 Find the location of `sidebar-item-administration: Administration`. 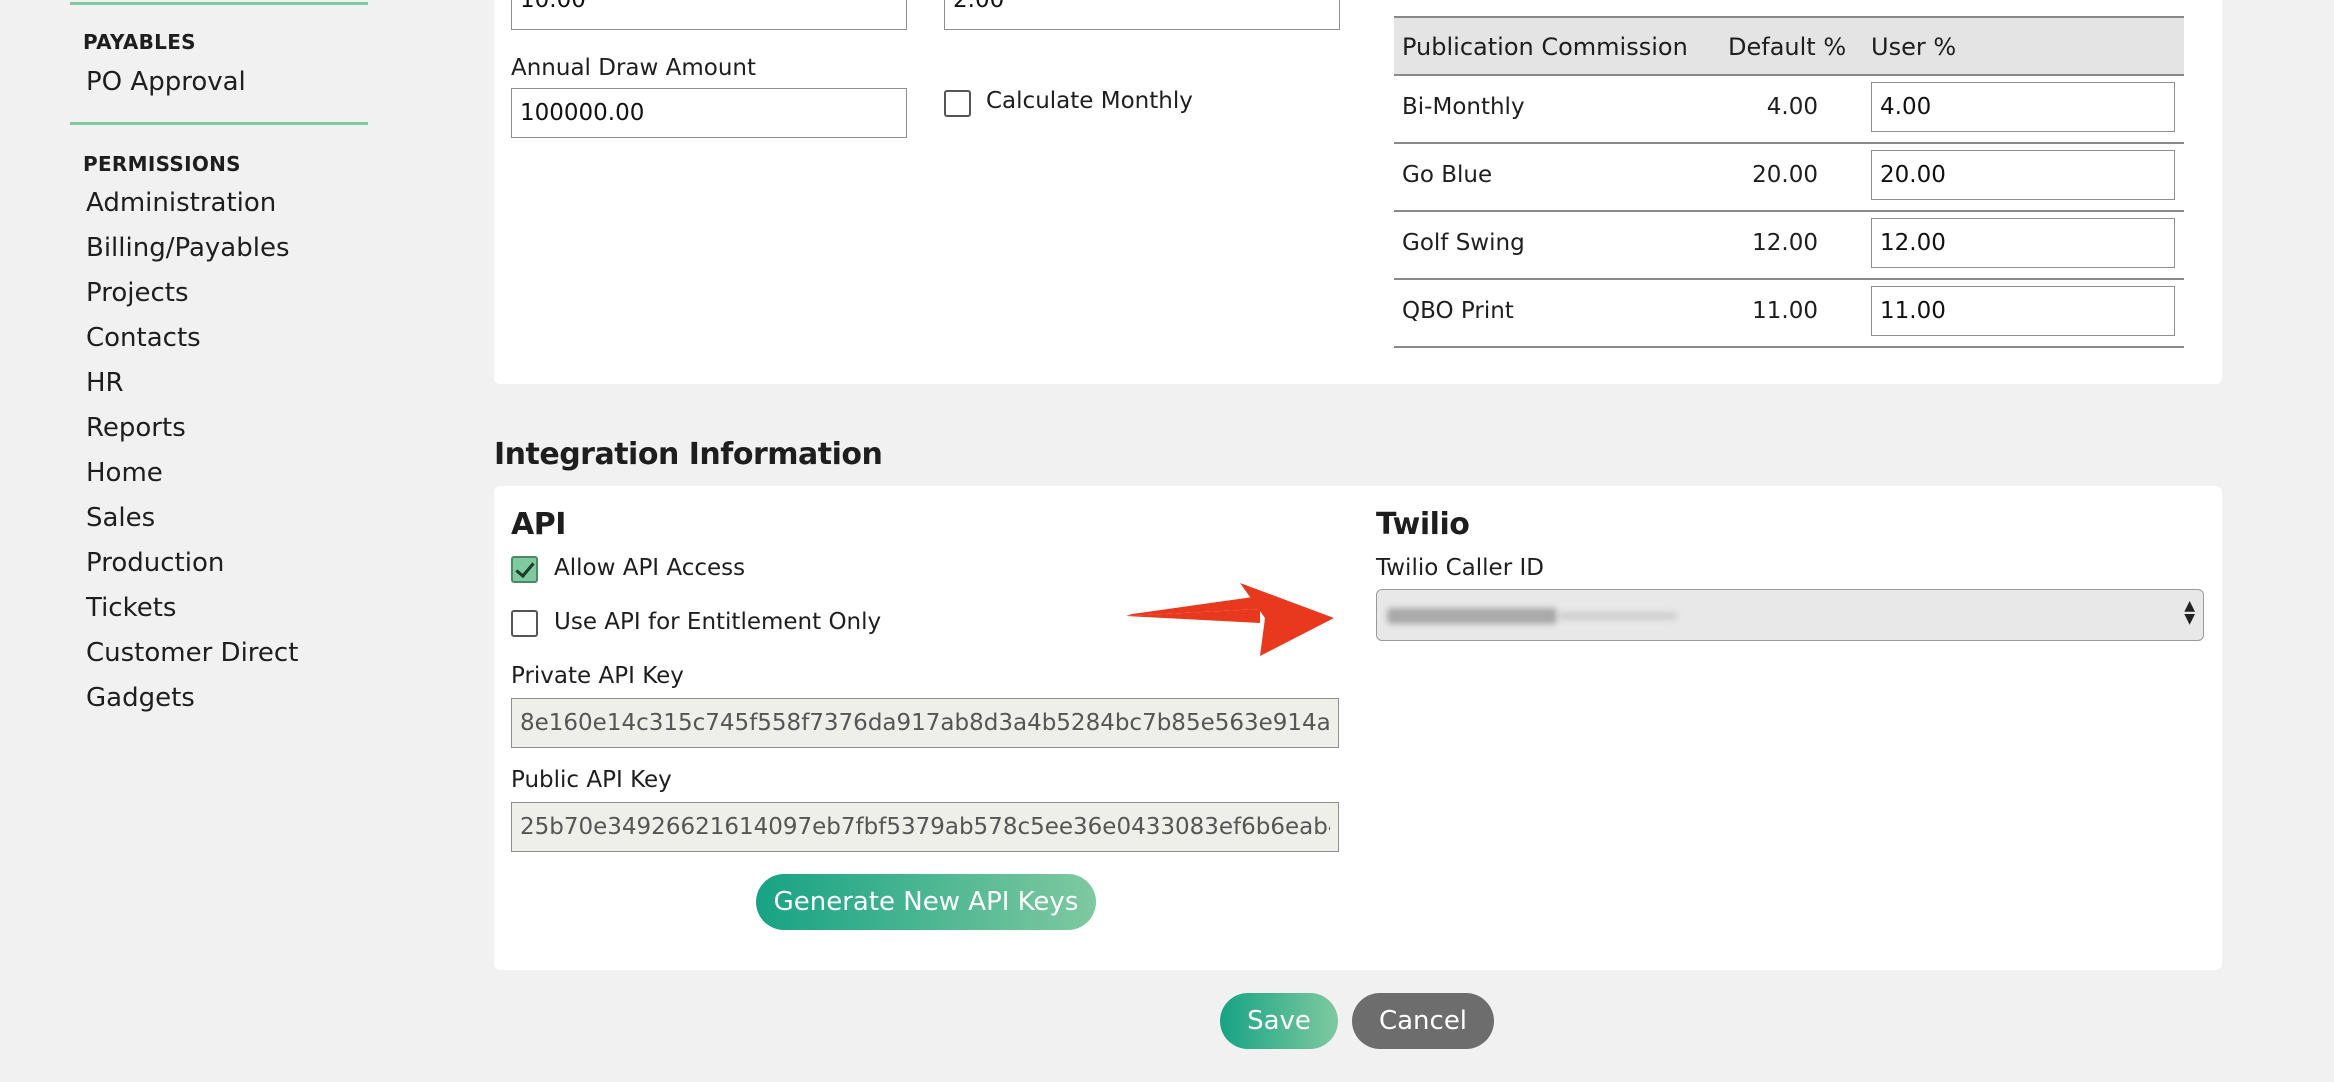

sidebar-item-administration: Administration is located at coordinates (181, 203).